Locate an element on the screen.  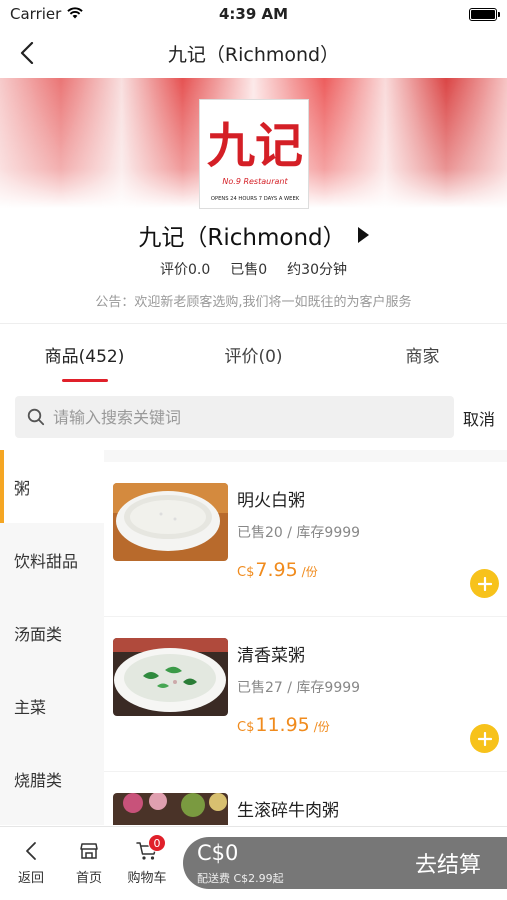
logo-hours-text: OPENS 24 HOURS 7 DAYS A WEEK is located at coordinates (255, 199).